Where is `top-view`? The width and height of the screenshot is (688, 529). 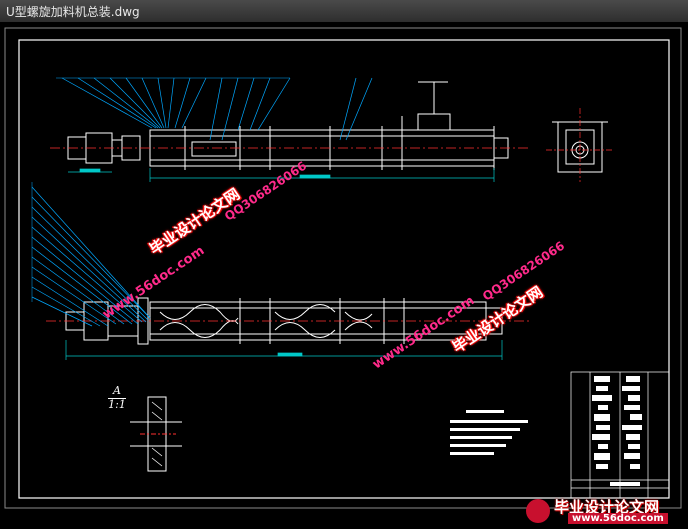
top-view is located at coordinates (288, 125).